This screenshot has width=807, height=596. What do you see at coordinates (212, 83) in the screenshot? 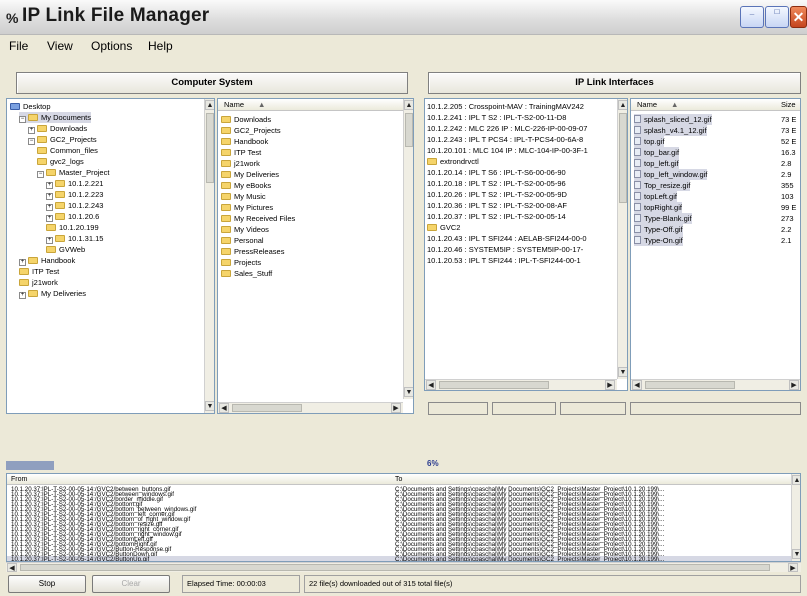
I see `computer-system-header: Computer System` at bounding box center [212, 83].